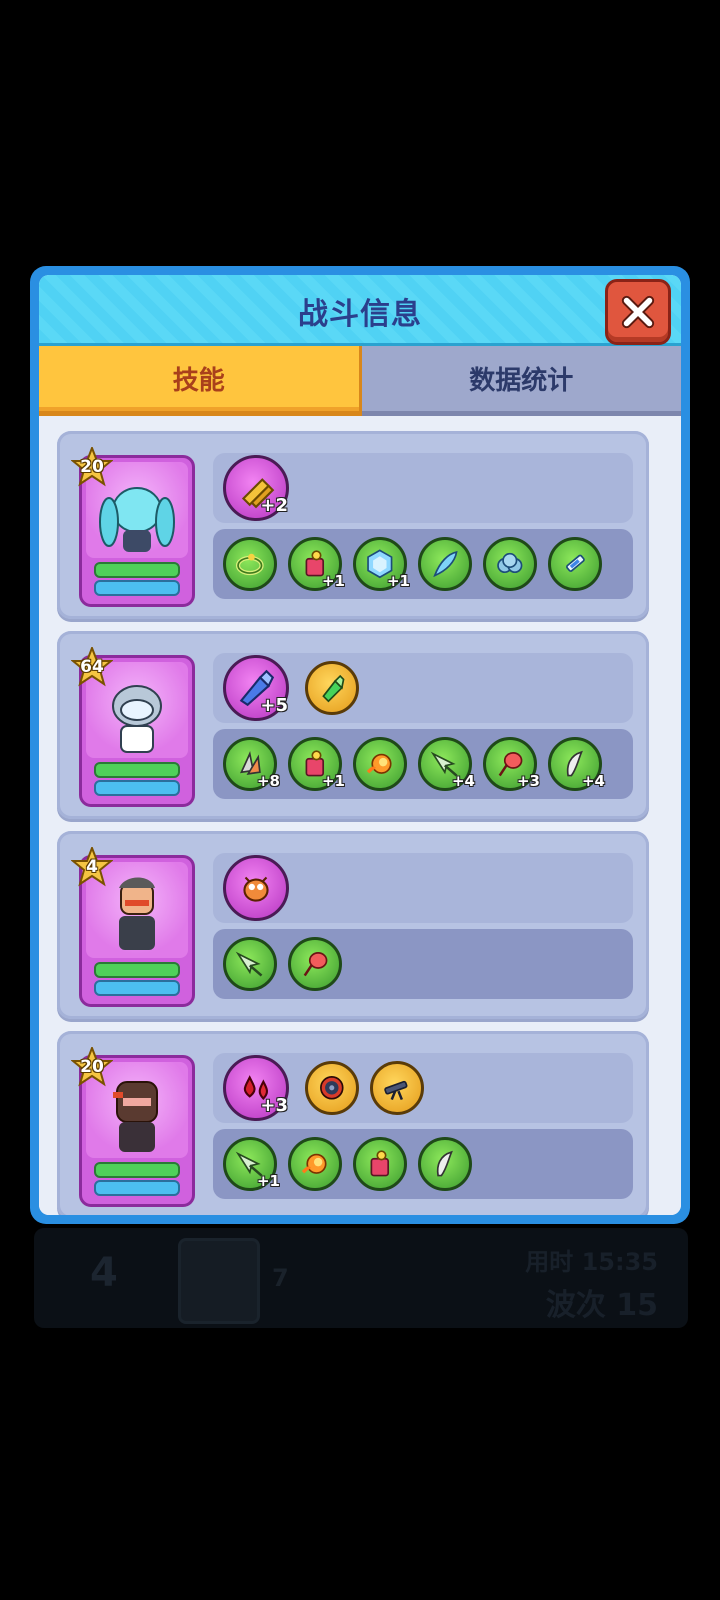  Describe the element at coordinates (353, 525) in the screenshot. I see `hero-card: 20 +2 +1 +1` at that location.